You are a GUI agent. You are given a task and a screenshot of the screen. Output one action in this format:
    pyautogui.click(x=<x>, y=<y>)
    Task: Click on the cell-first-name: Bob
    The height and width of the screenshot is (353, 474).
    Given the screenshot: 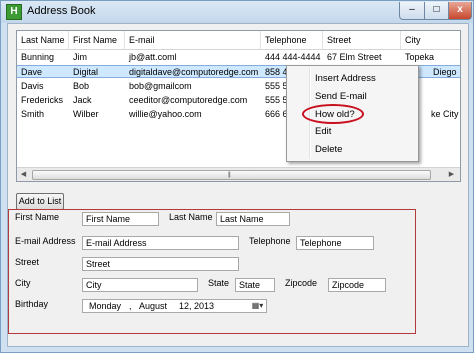 What is the action you would take?
    pyautogui.click(x=81, y=86)
    